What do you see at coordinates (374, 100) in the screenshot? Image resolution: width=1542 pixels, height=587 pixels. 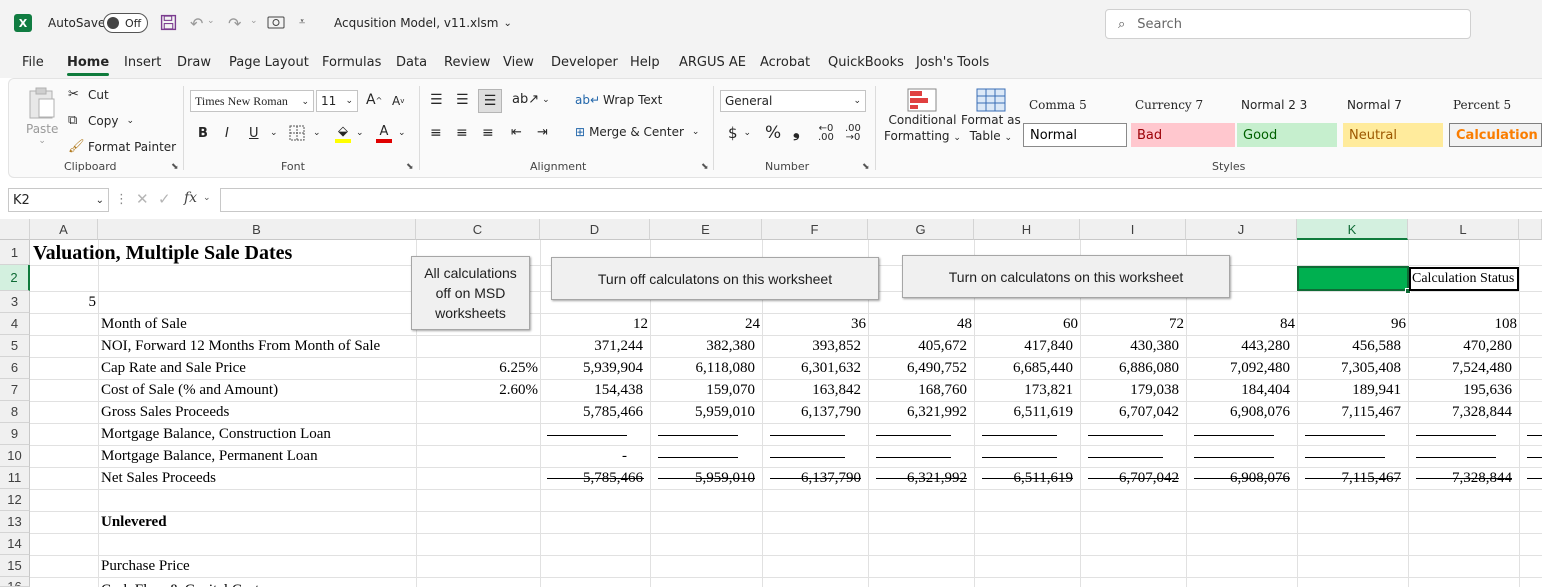 I see `increase-font-icon: A ^` at bounding box center [374, 100].